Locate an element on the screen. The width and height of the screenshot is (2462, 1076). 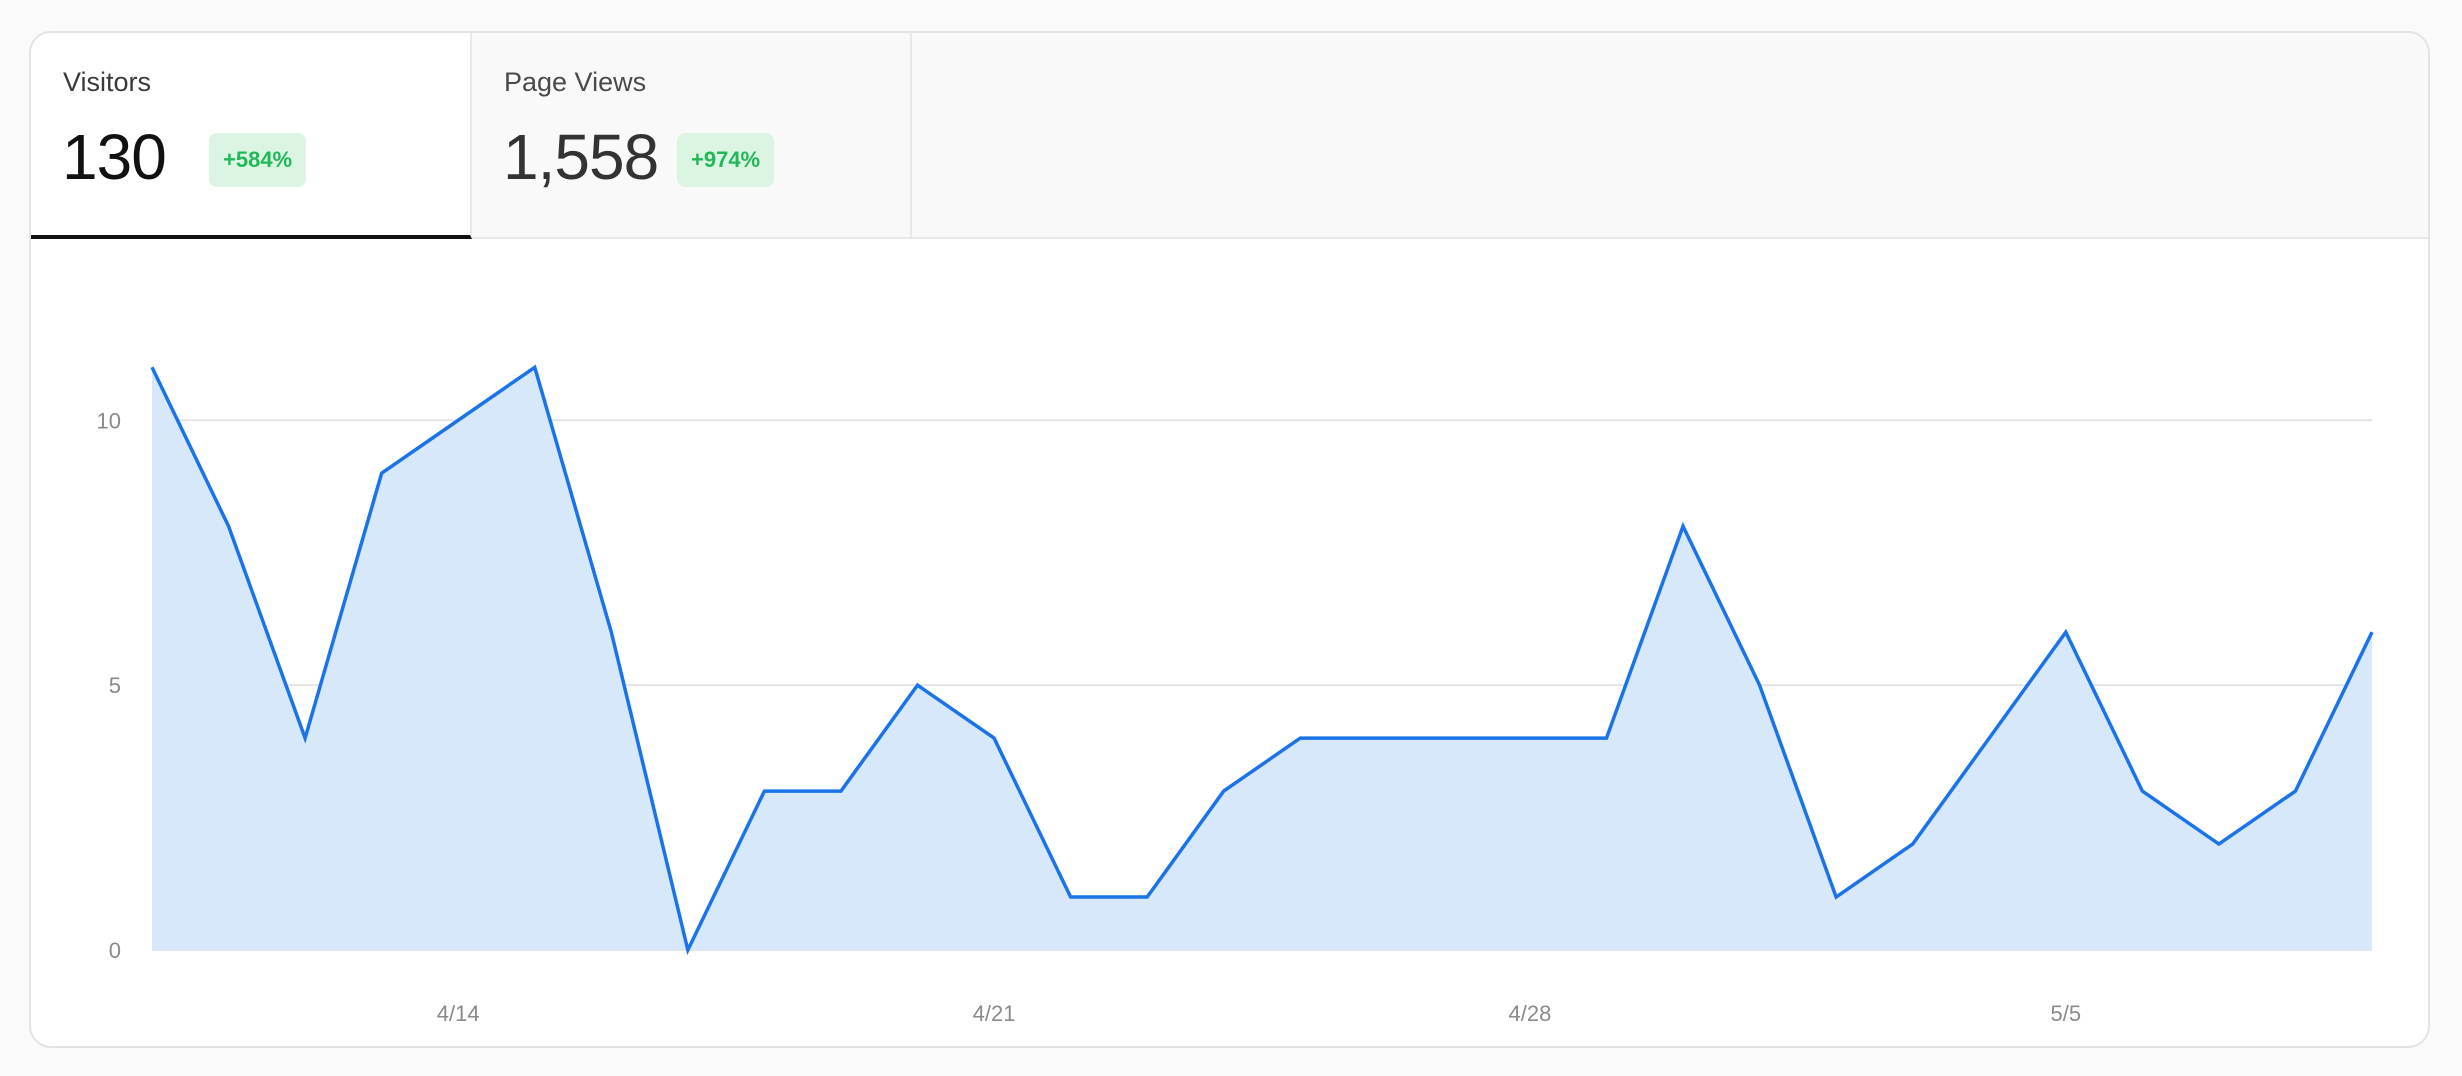
page-views-label: Page Views is located at coordinates (575, 82).